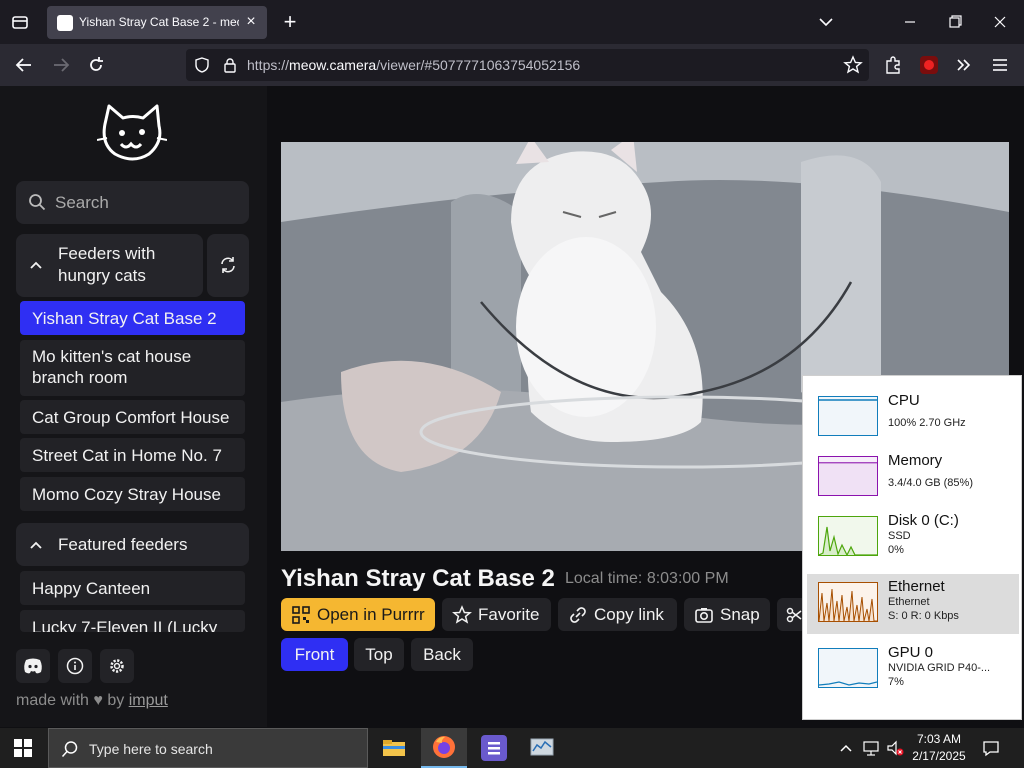  I want to click on clock-date: 2/17/2025, so click(939, 756).